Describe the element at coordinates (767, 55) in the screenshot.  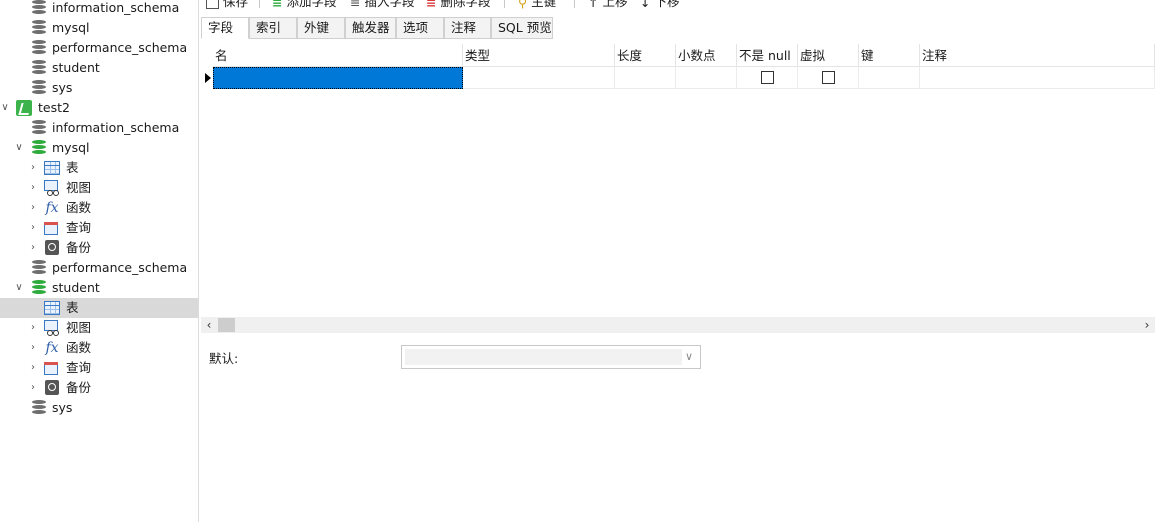
I see `column-header-not-null: 不是 null` at that location.